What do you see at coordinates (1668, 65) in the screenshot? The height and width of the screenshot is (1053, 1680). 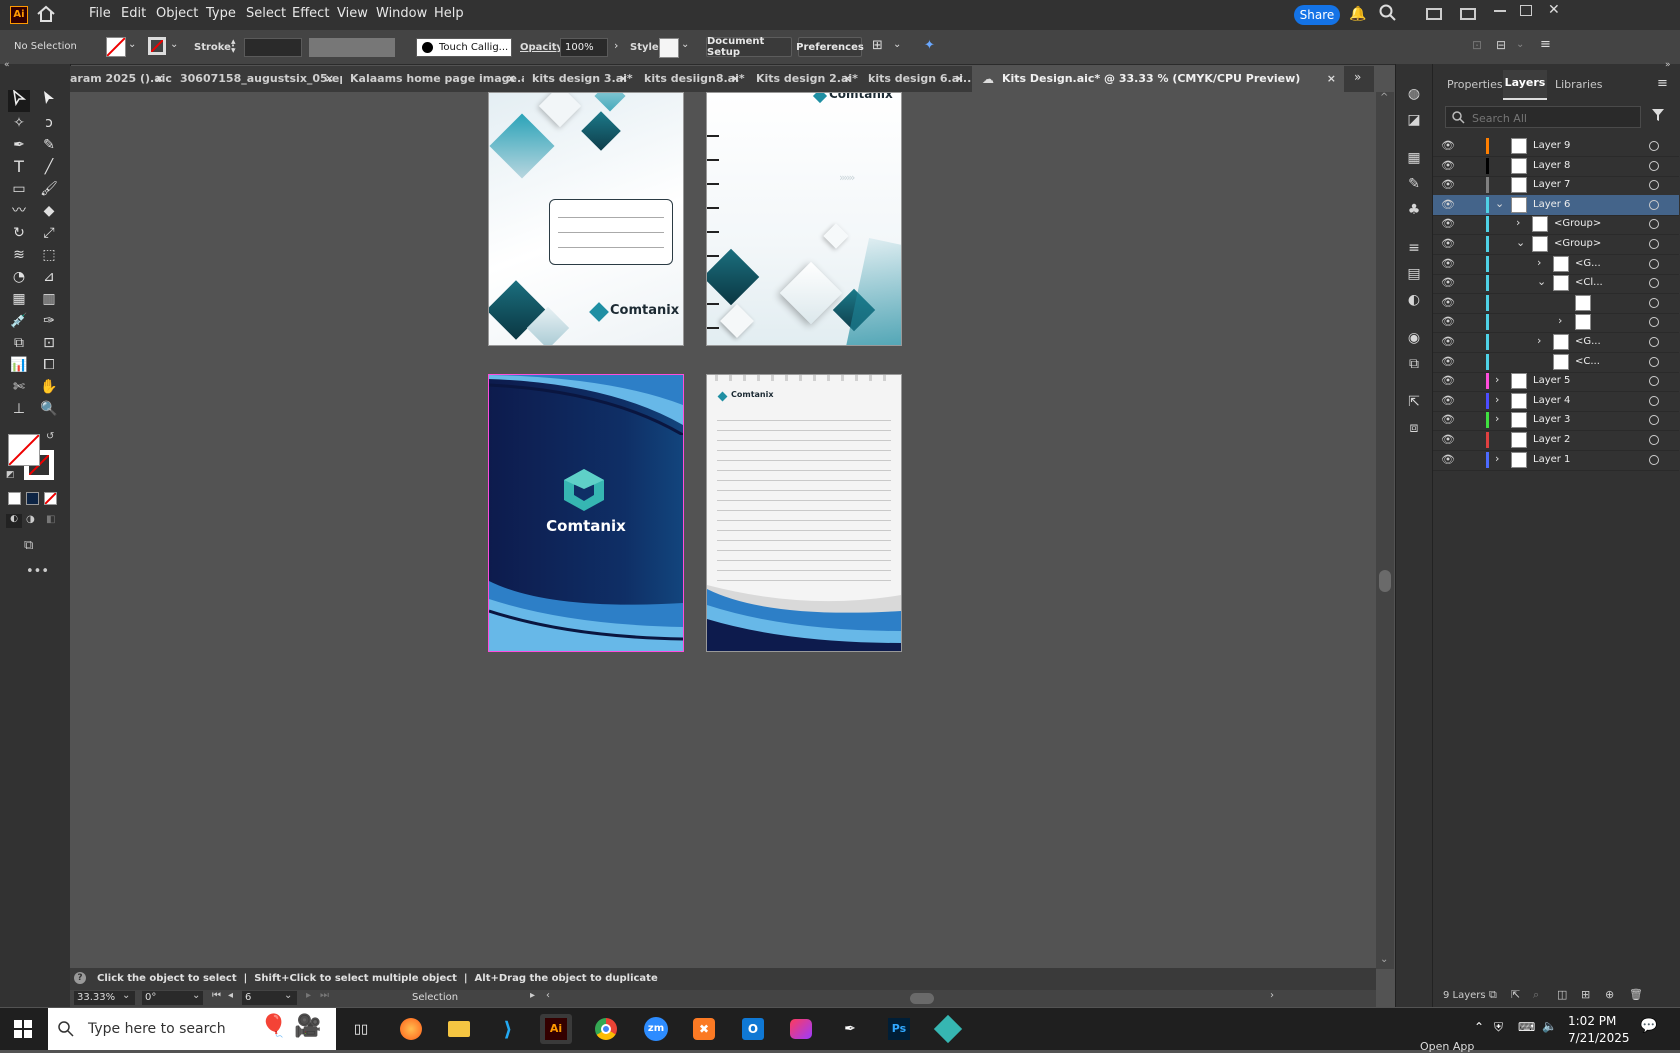 I see `collapse-arrows-icon: »` at bounding box center [1668, 65].